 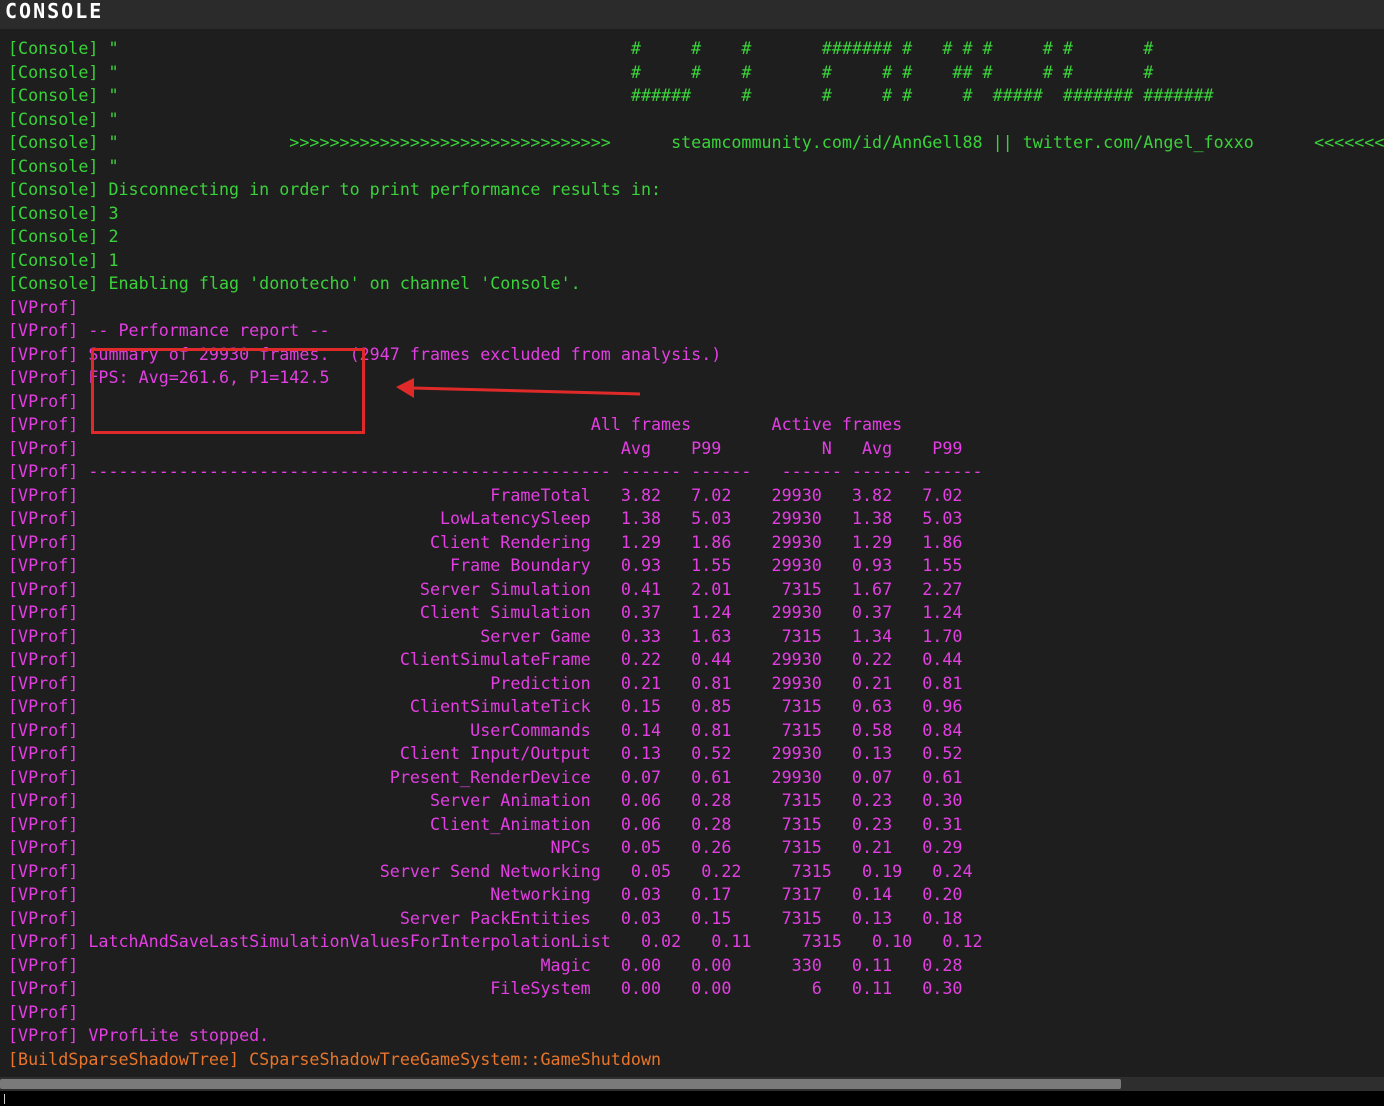 What do you see at coordinates (518, 388) in the screenshot?
I see `arrow-icon` at bounding box center [518, 388].